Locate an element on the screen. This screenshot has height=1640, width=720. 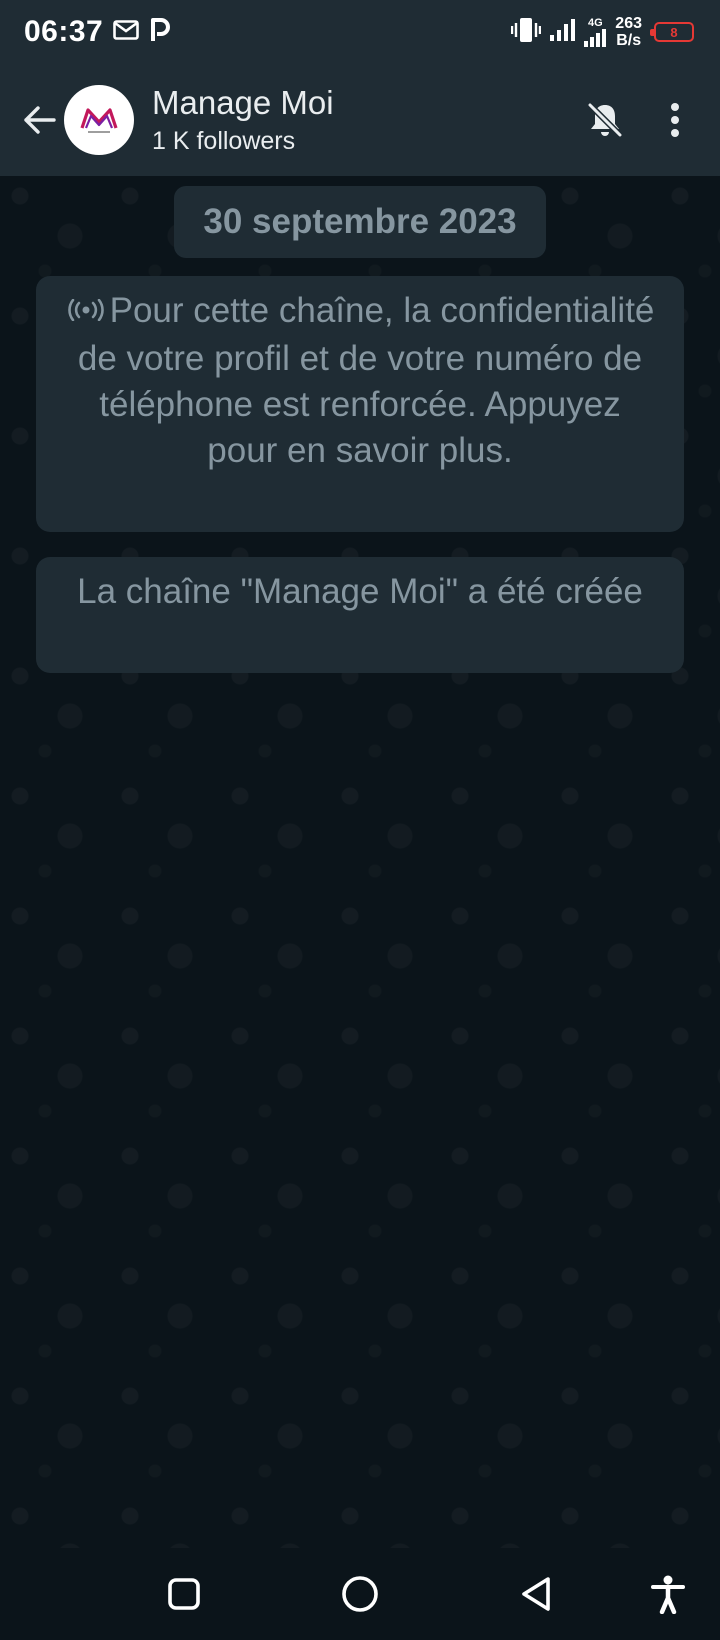
accessibility-button is located at coordinates (668, 1594).